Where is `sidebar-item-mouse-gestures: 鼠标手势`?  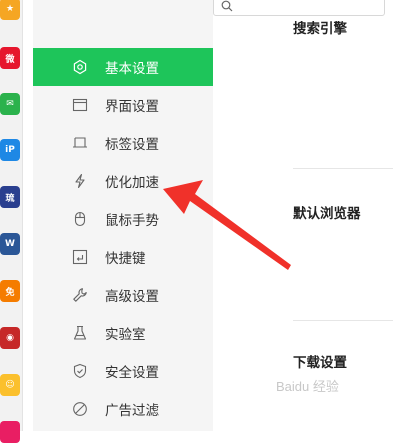
sidebar-item-mouse-gestures: 鼠标手势 is located at coordinates (123, 219).